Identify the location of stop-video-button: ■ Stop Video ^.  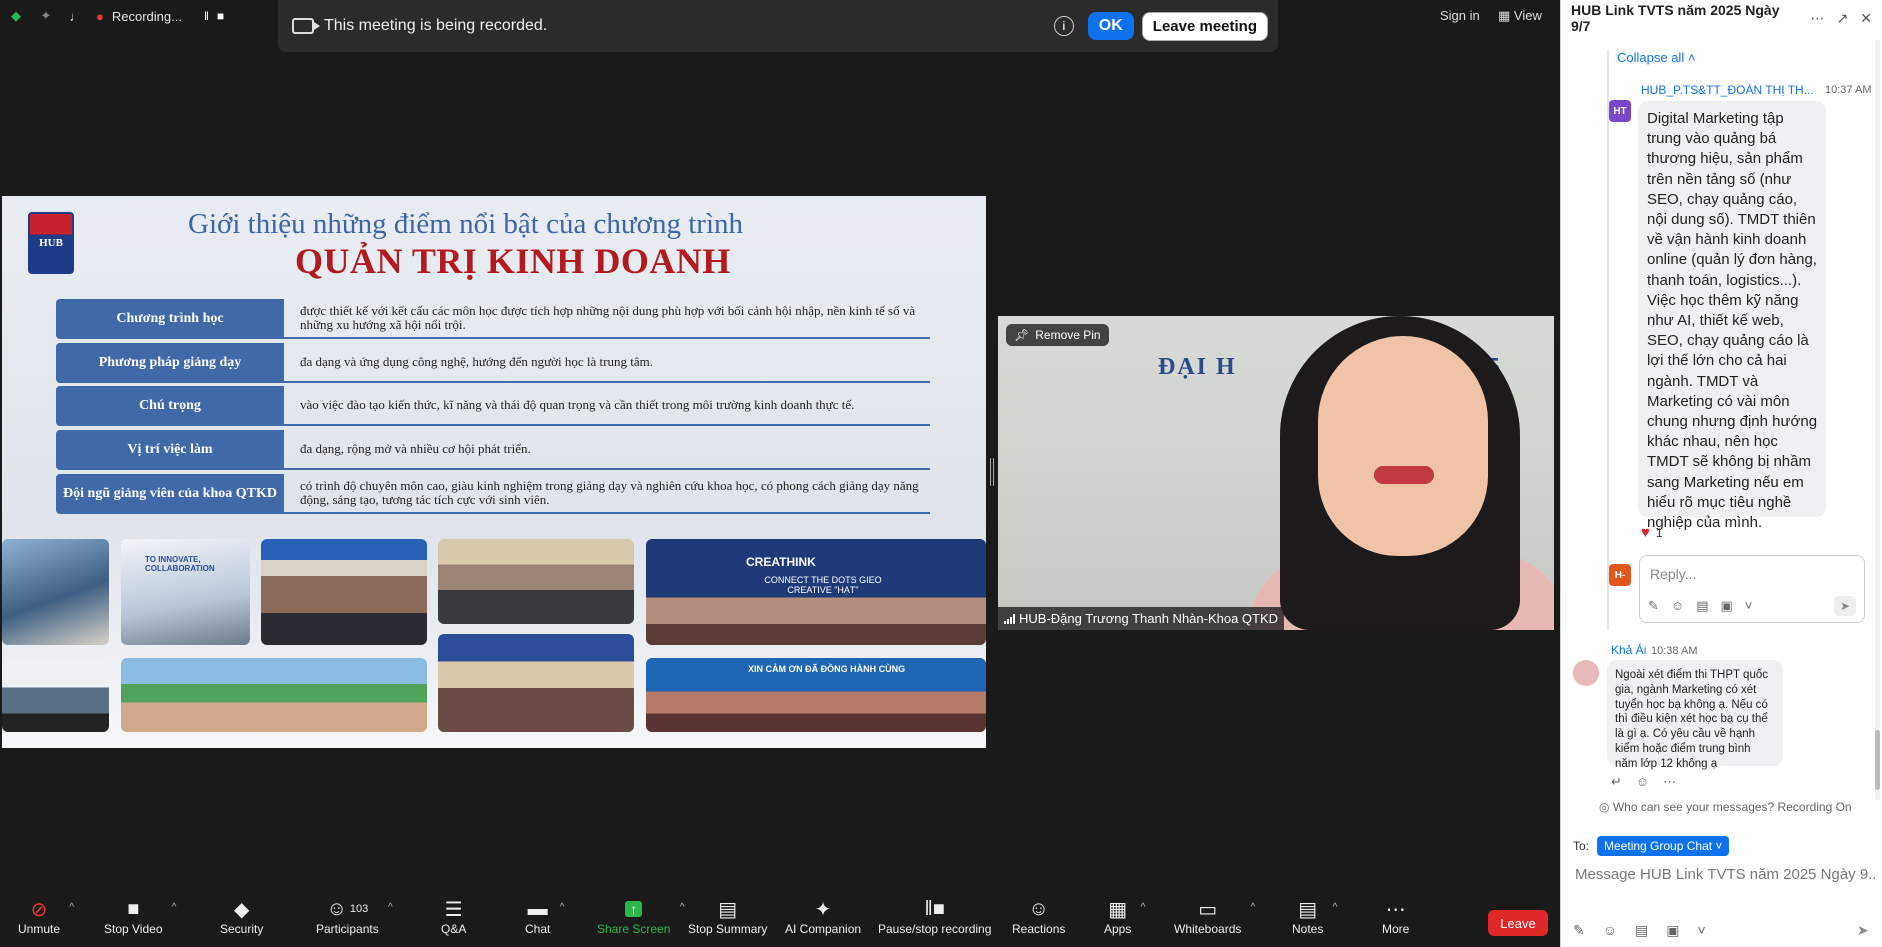
(140, 920).